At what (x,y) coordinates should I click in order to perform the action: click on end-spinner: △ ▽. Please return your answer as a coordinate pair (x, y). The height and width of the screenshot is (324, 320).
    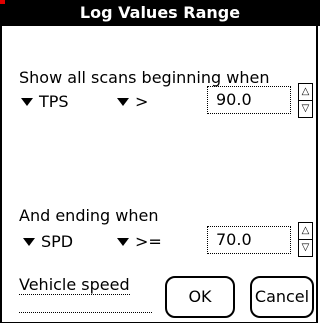
    Looking at the image, I should click on (305, 239).